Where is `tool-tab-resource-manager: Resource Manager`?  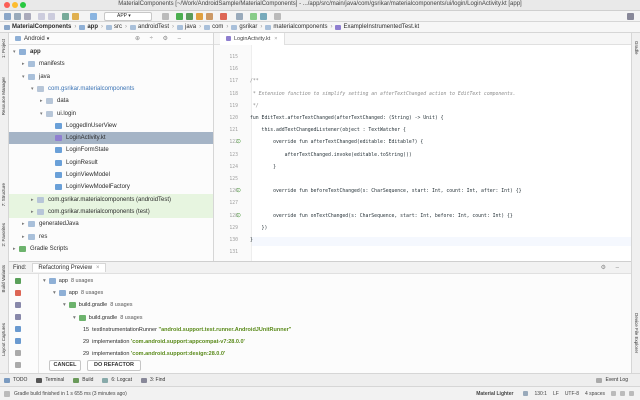 tool-tab-resource-manager: Resource Manager is located at coordinates (3, 96).